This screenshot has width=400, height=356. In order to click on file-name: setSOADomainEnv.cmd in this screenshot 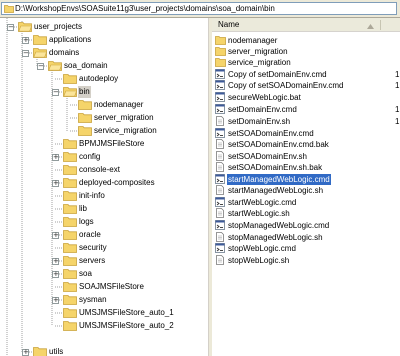, I will do `click(271, 133)`.